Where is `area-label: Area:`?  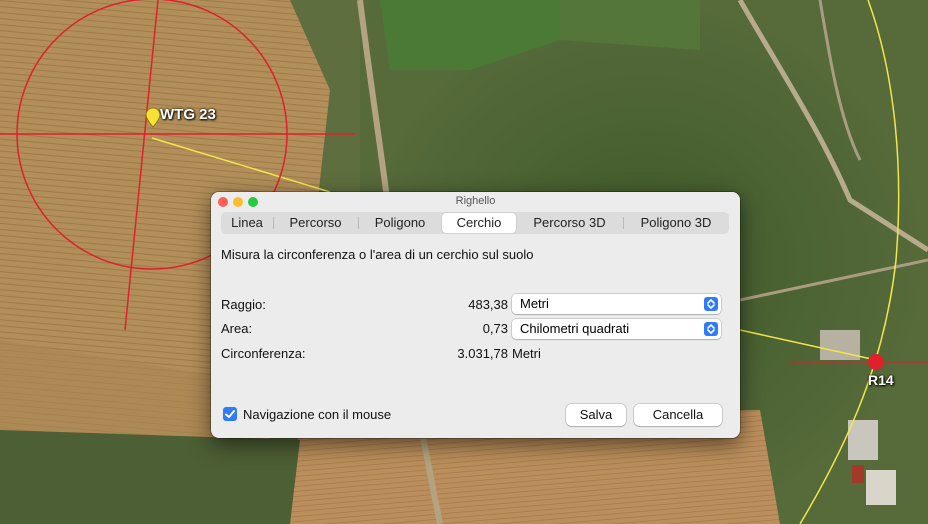
area-label: Area: is located at coordinates (237, 328).